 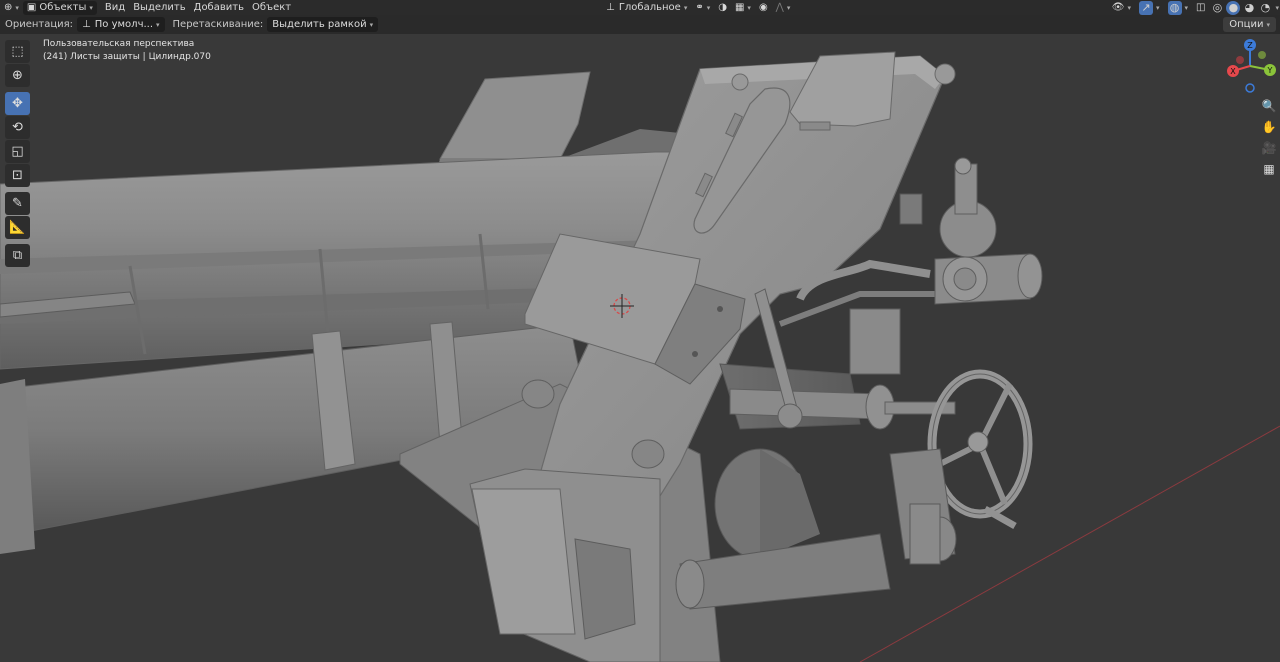 I want to click on orientation-dropdown: ⊥ По умолч... ▾, so click(x=121, y=24).